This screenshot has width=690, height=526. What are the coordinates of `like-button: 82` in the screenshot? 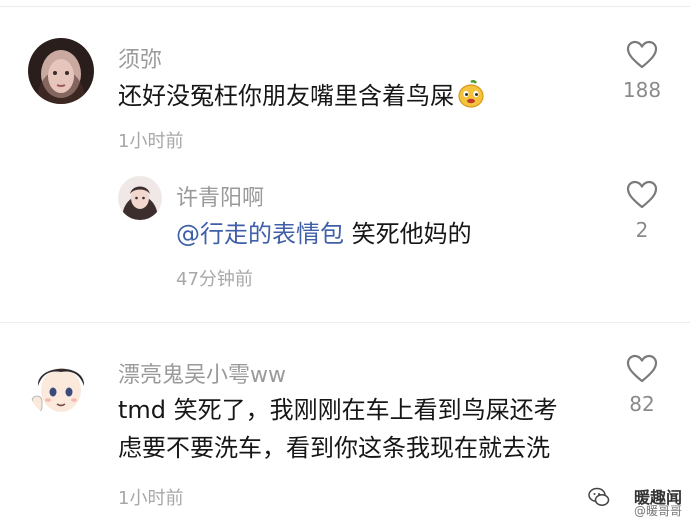 It's located at (642, 385).